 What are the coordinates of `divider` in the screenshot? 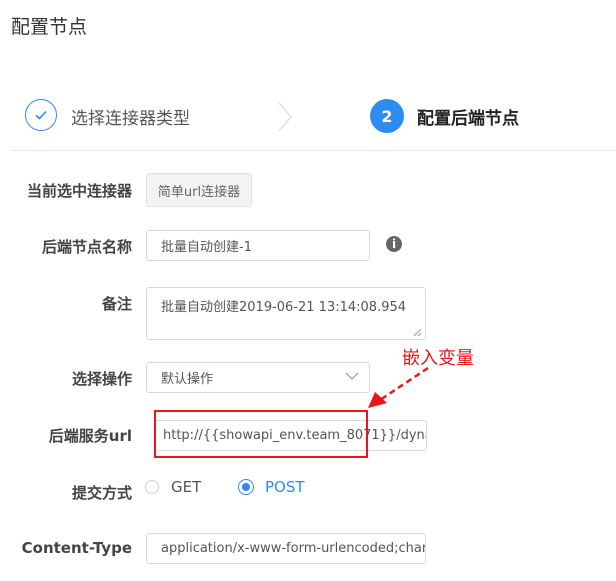 It's located at (313, 150).